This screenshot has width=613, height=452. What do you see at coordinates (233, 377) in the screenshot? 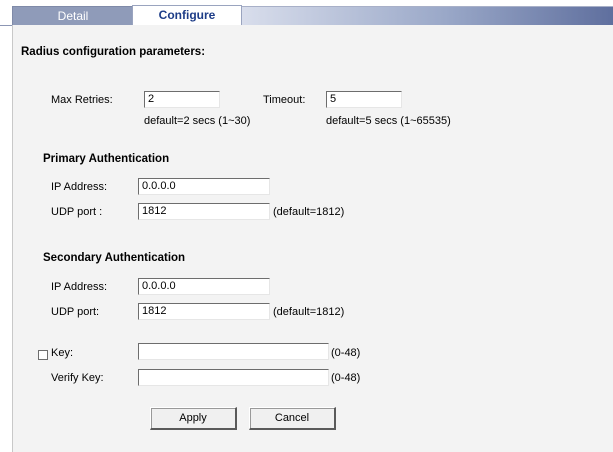
I see `verify-key-input` at bounding box center [233, 377].